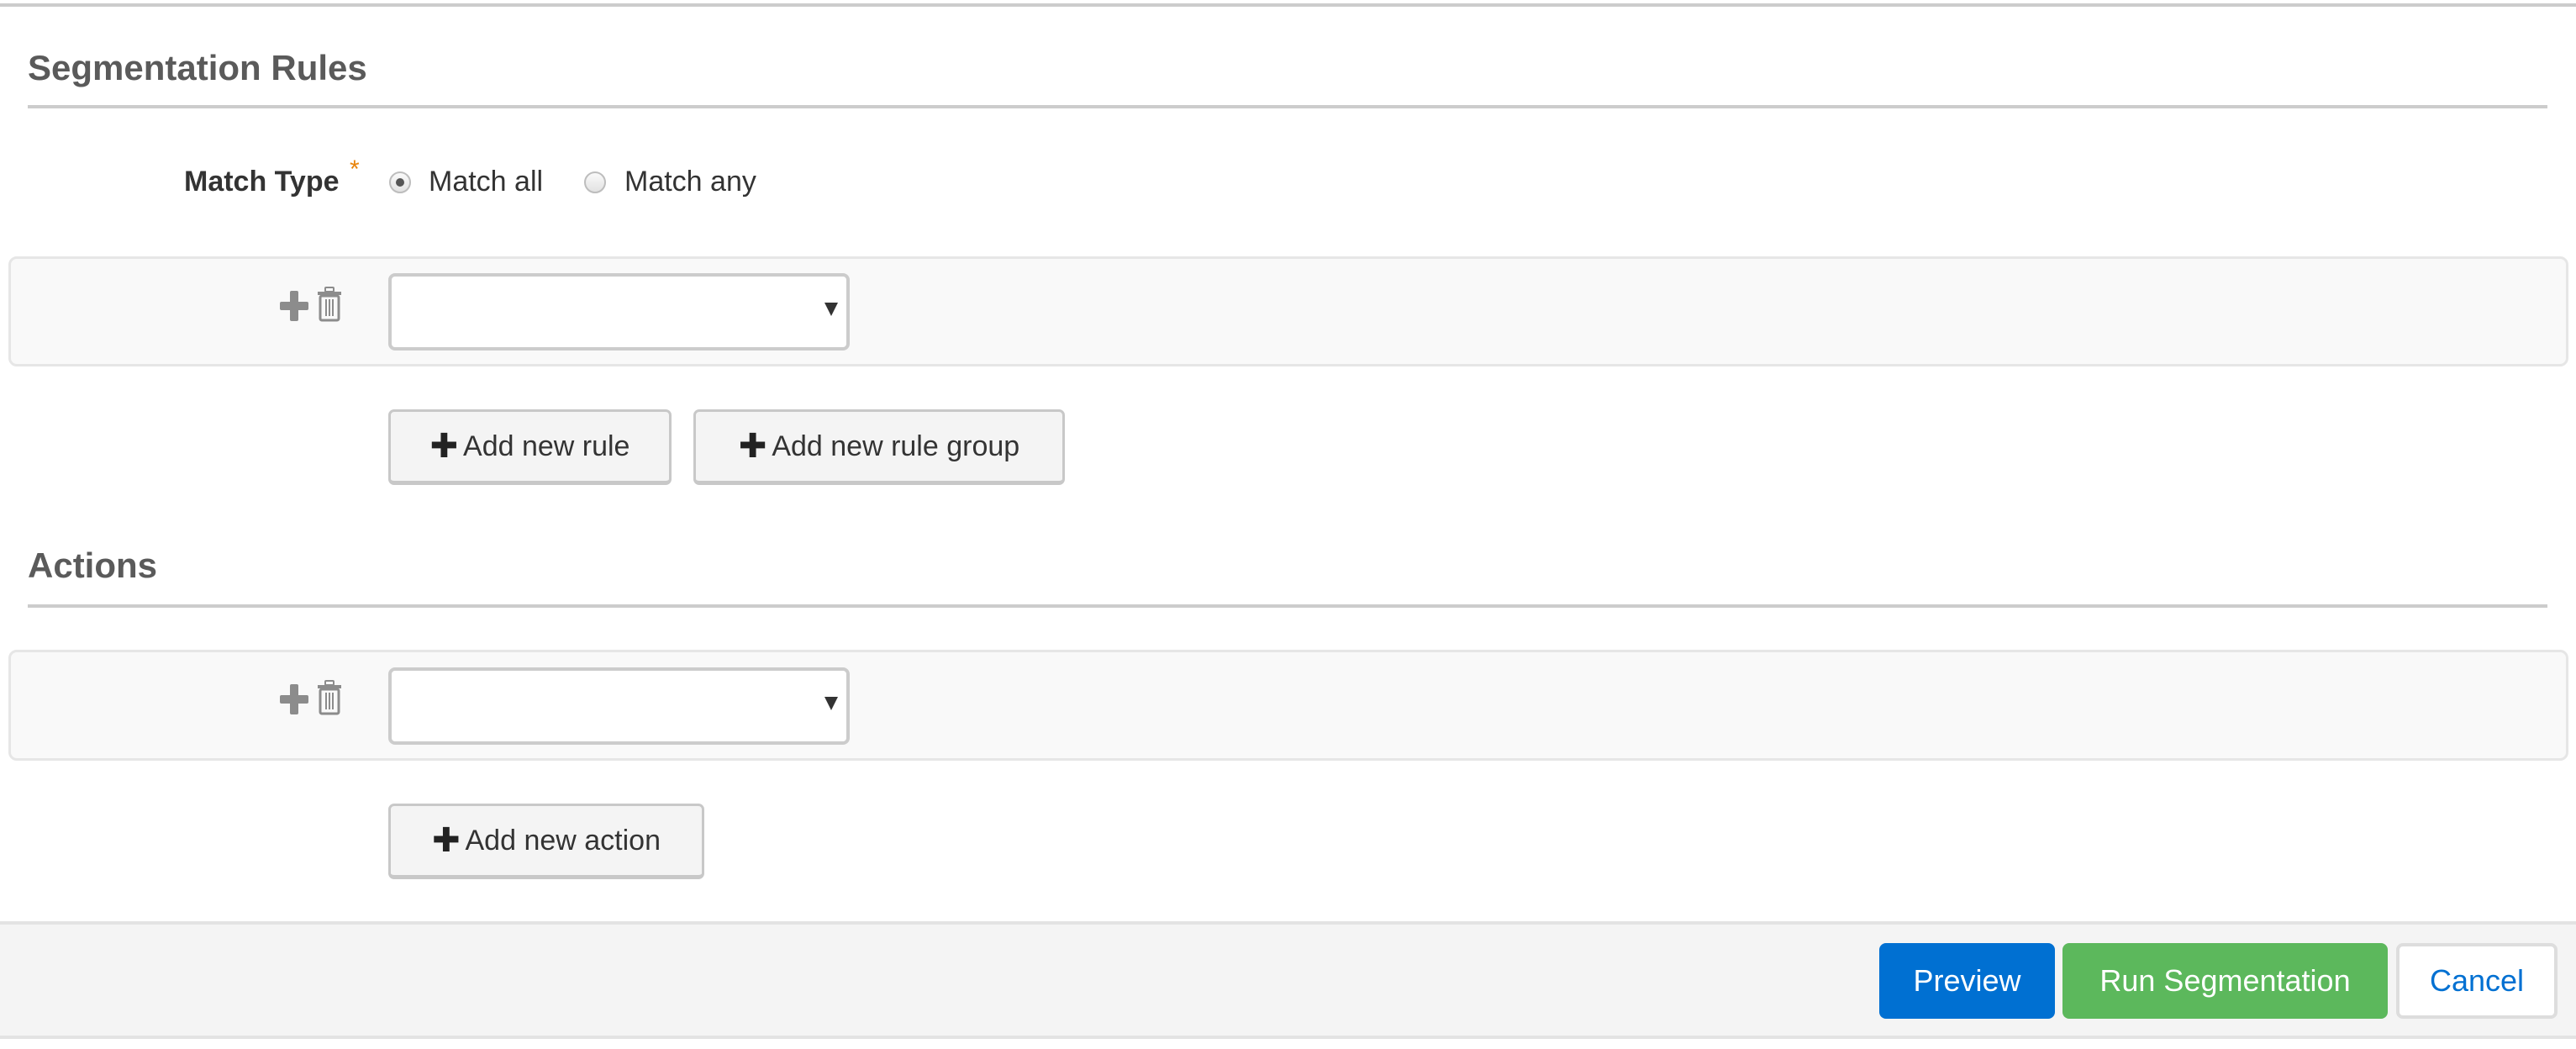  Describe the element at coordinates (262, 182) in the screenshot. I see `match-type-label: Match Type` at that location.